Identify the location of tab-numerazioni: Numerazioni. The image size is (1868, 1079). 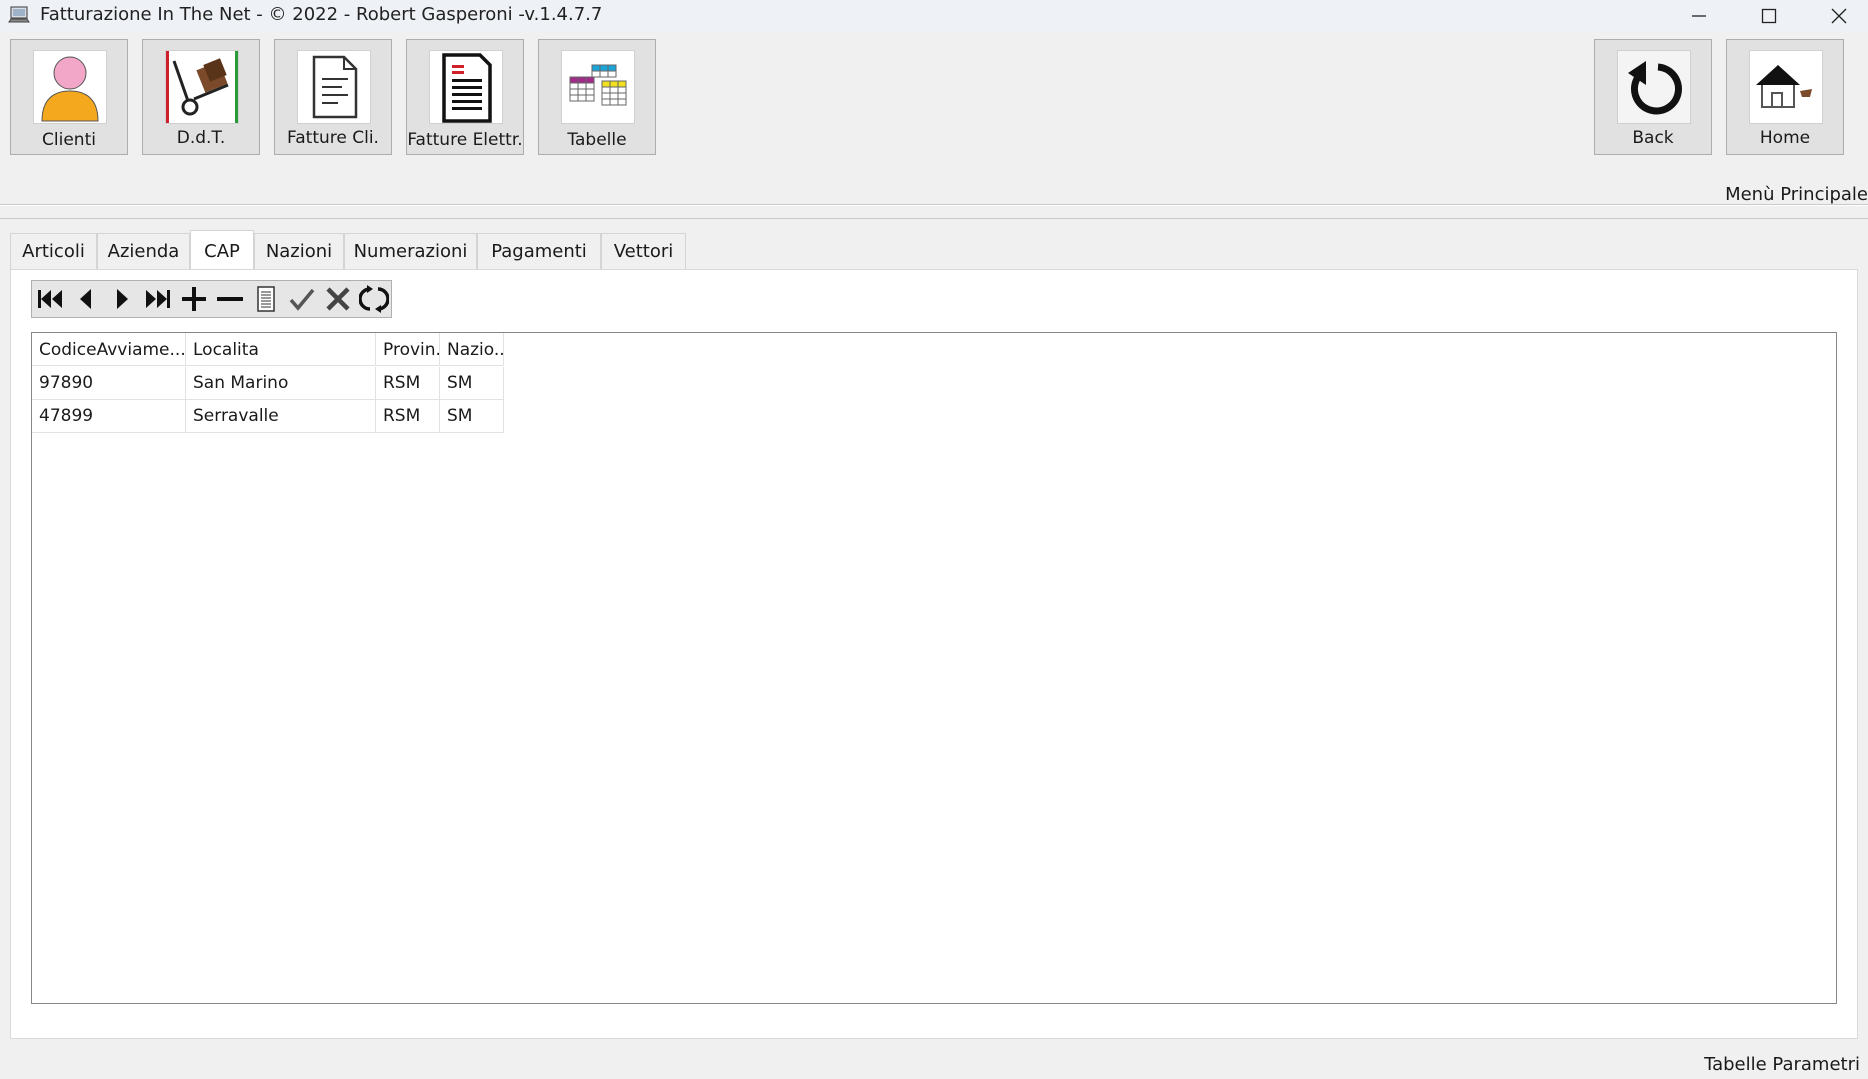
(410, 251).